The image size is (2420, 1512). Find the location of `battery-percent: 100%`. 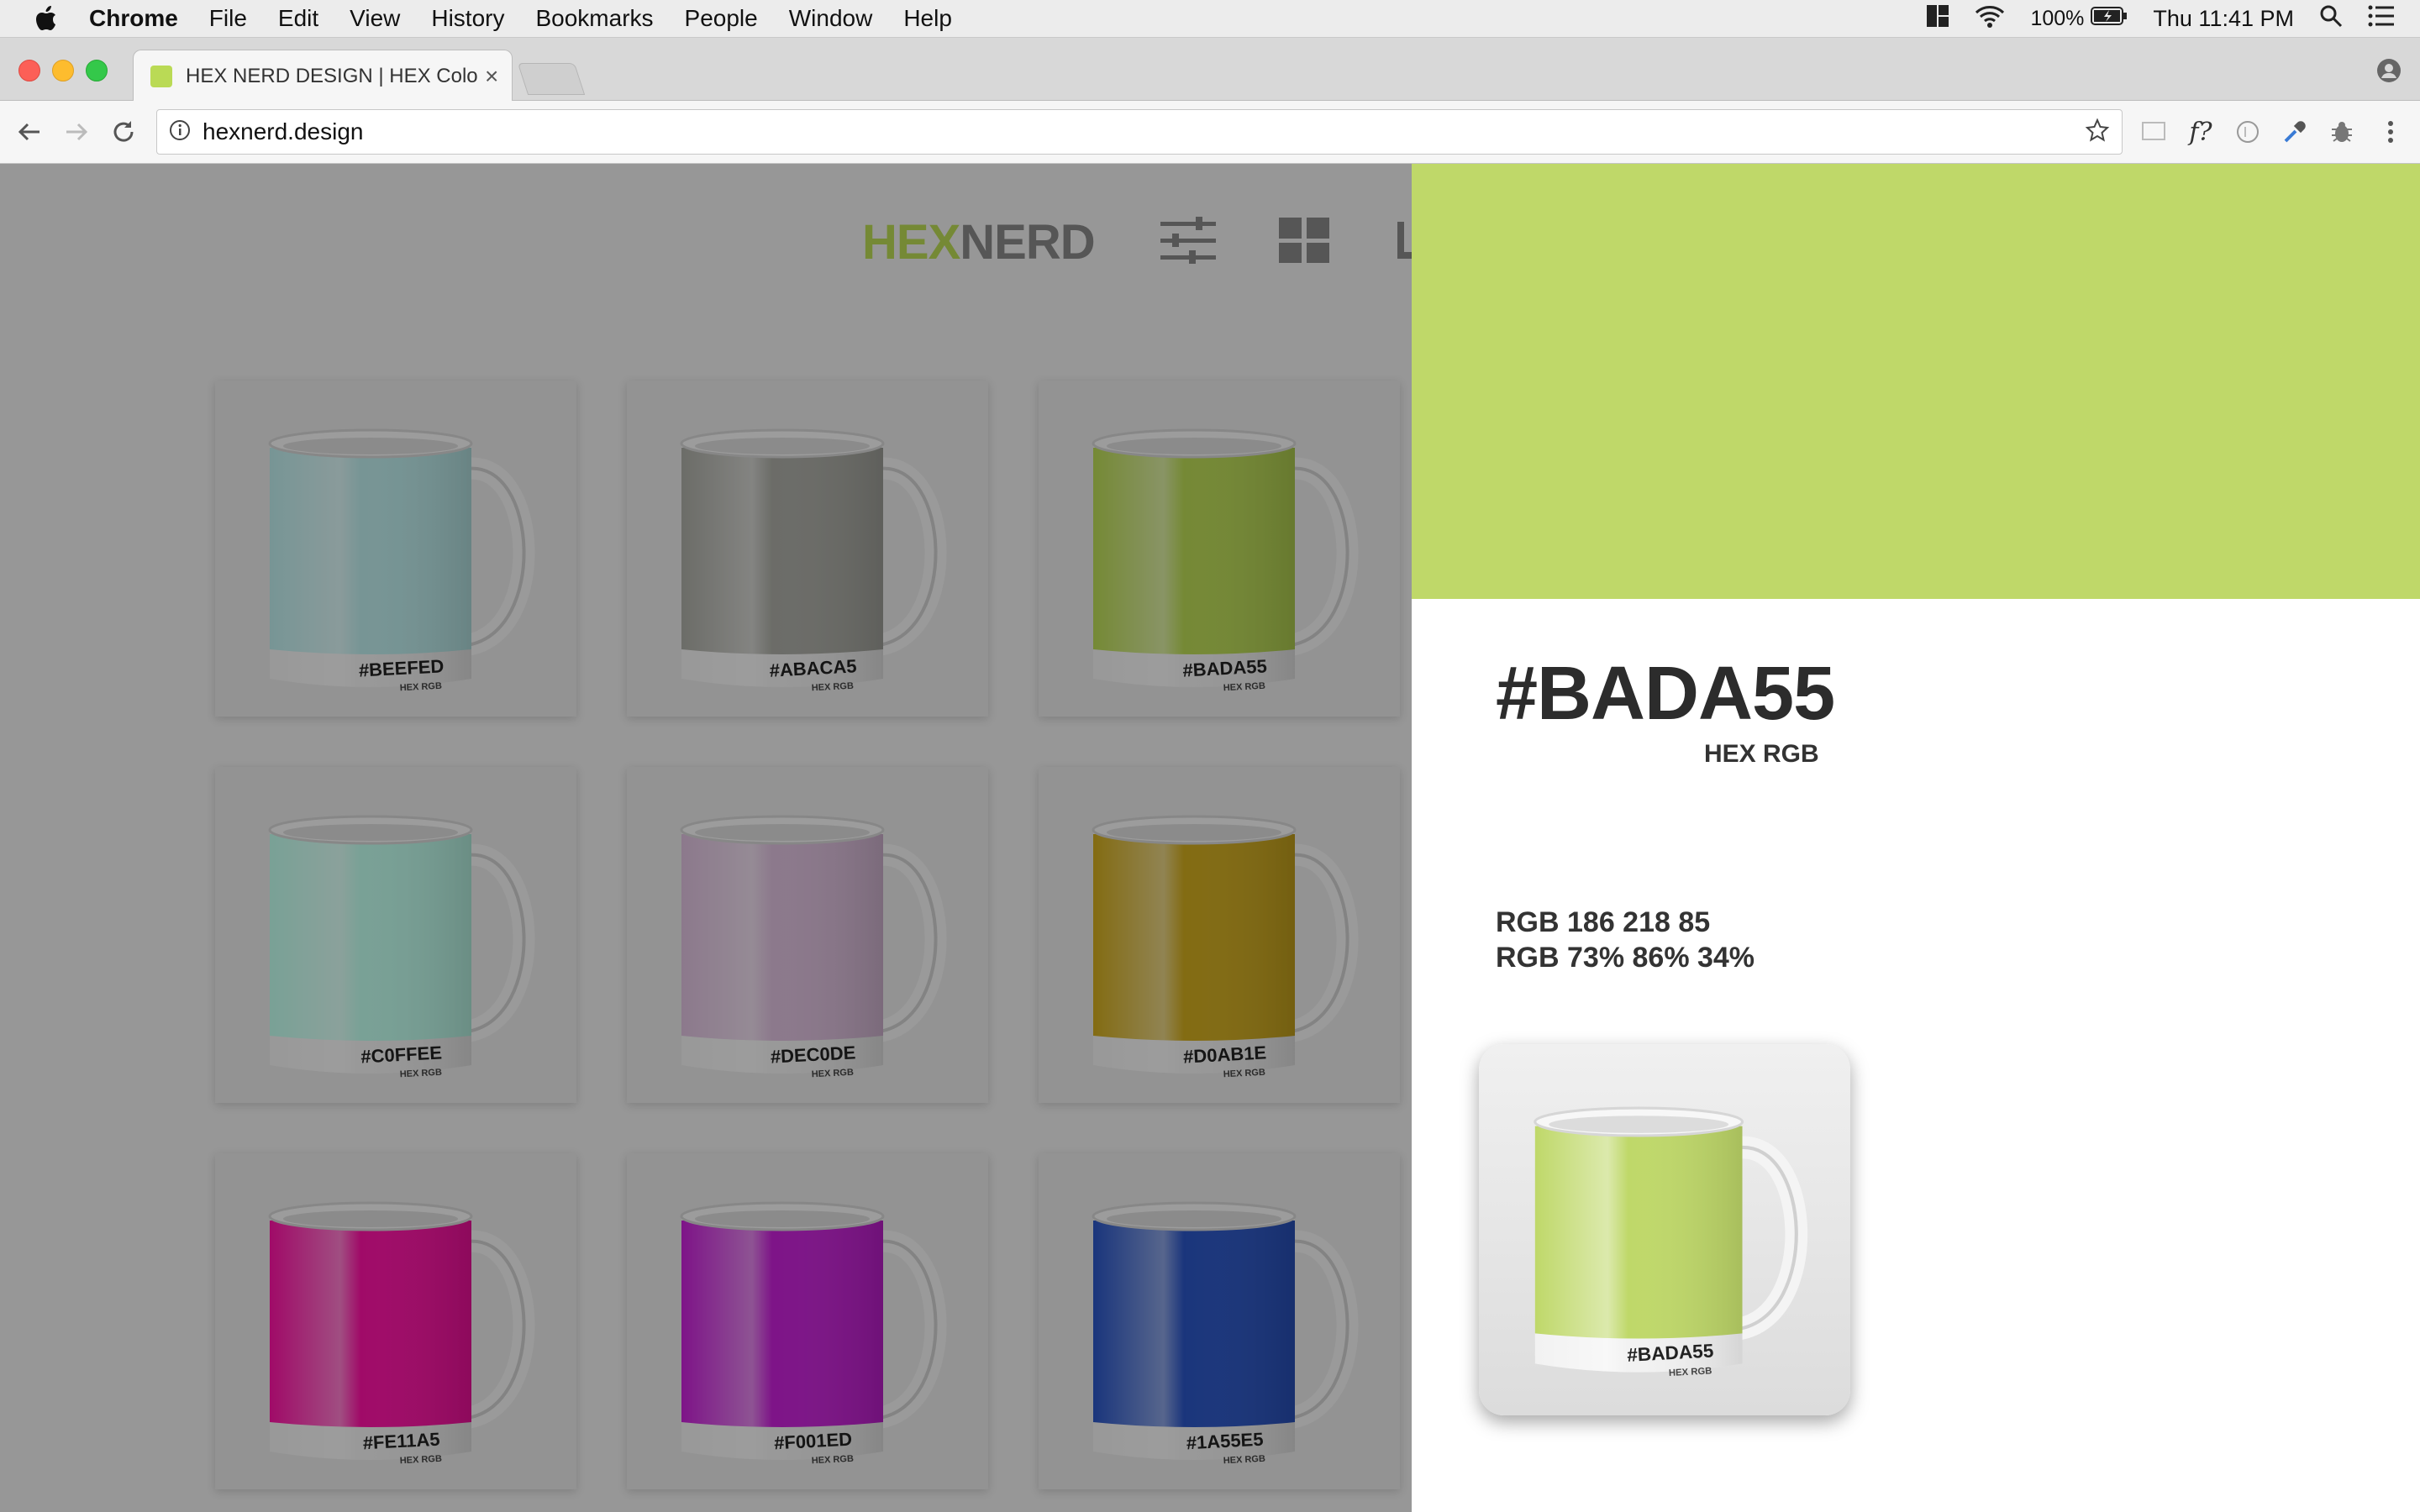

battery-percent: 100% is located at coordinates (2057, 18).